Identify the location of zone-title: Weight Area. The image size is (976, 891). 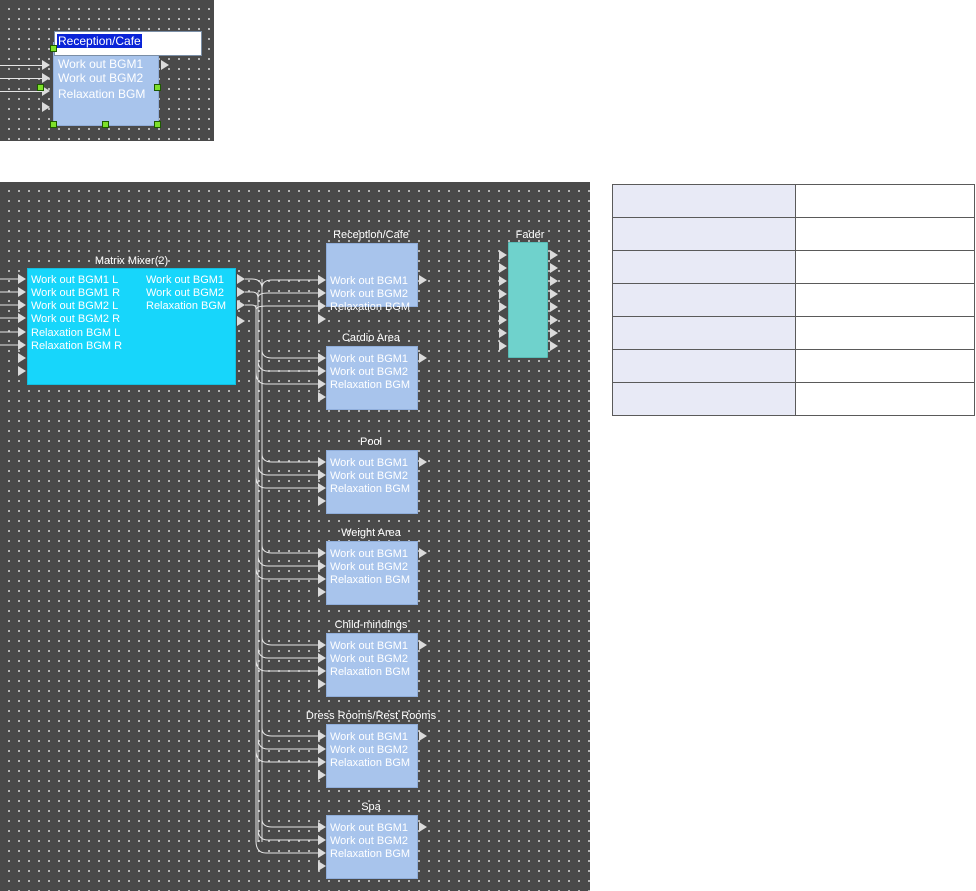
(371, 533).